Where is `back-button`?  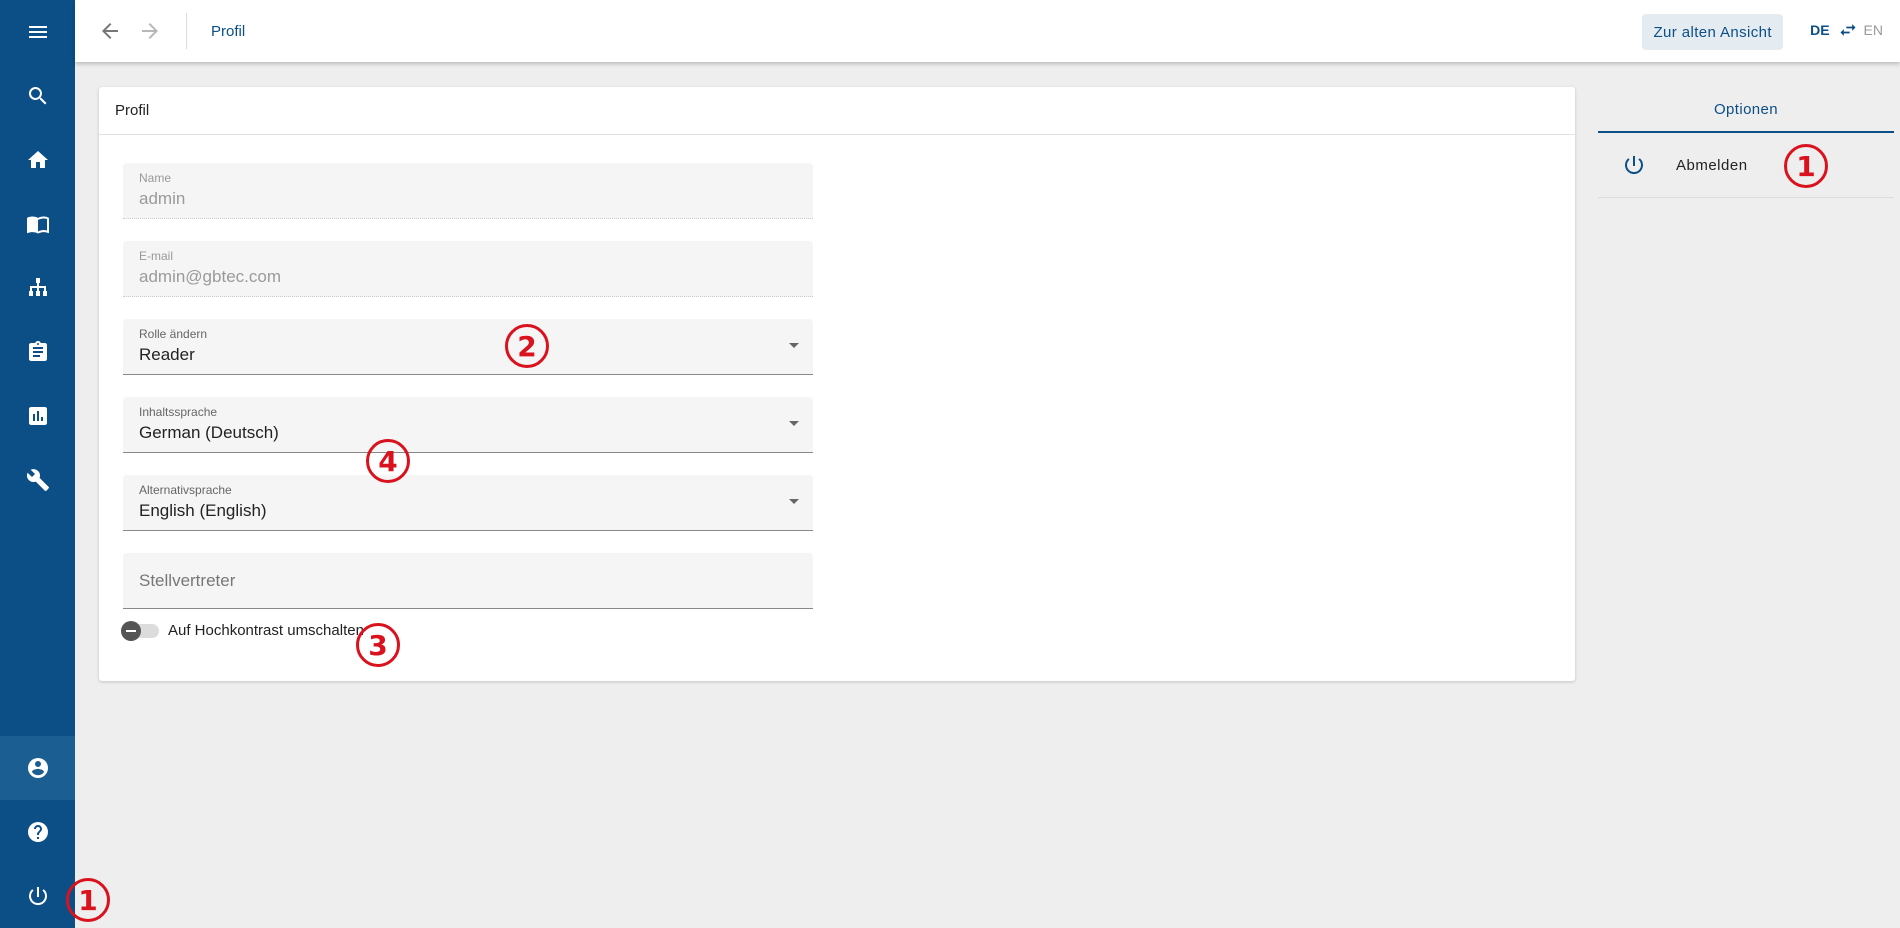 back-button is located at coordinates (110, 31).